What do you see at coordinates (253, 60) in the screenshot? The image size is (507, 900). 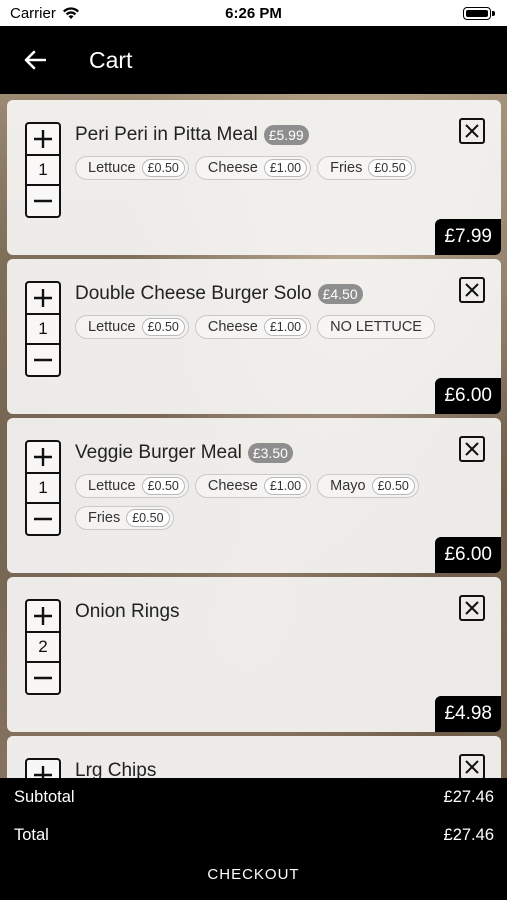 I see `nav-bar: Cart` at bounding box center [253, 60].